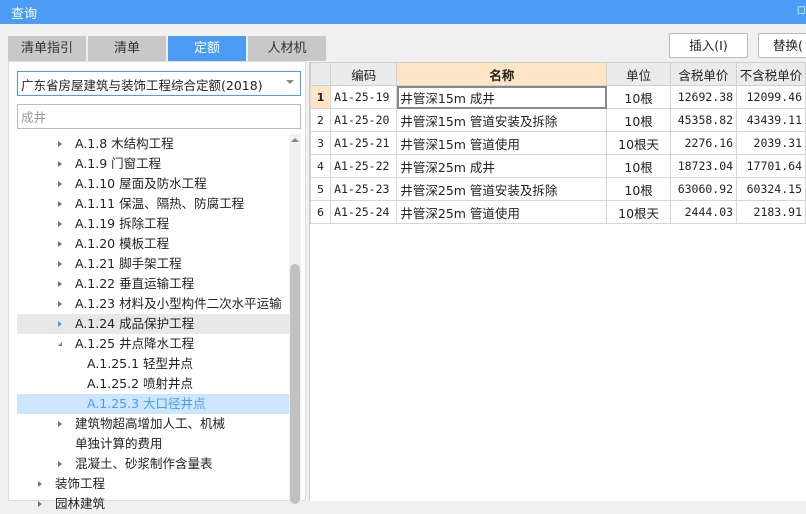  What do you see at coordinates (153, 504) in the screenshot?
I see `tree-item: 园林建筑` at bounding box center [153, 504].